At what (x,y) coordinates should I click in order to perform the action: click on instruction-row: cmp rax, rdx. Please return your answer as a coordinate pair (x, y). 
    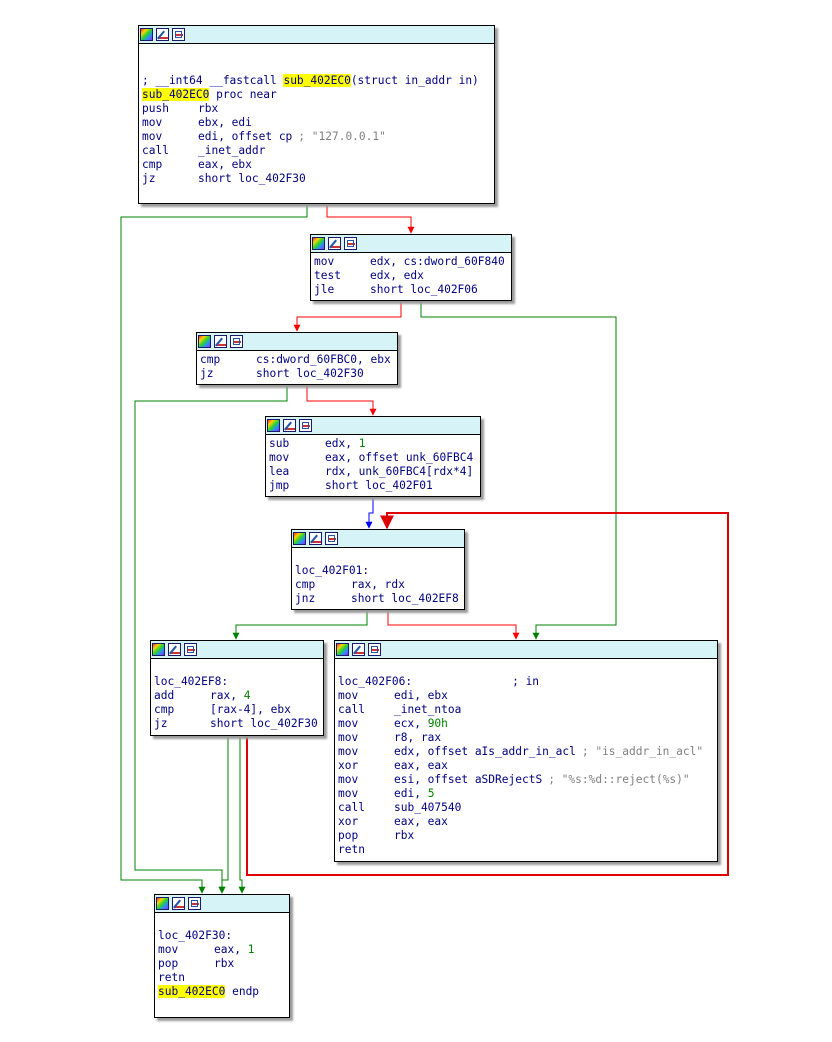
    Looking at the image, I should click on (378, 585).